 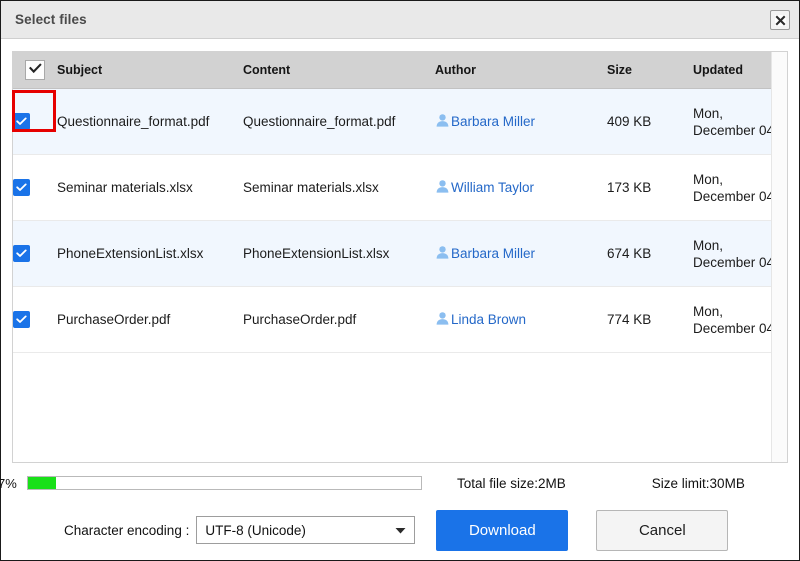 I want to click on row-subject: Seminar materials.xlsx, so click(x=150, y=187).